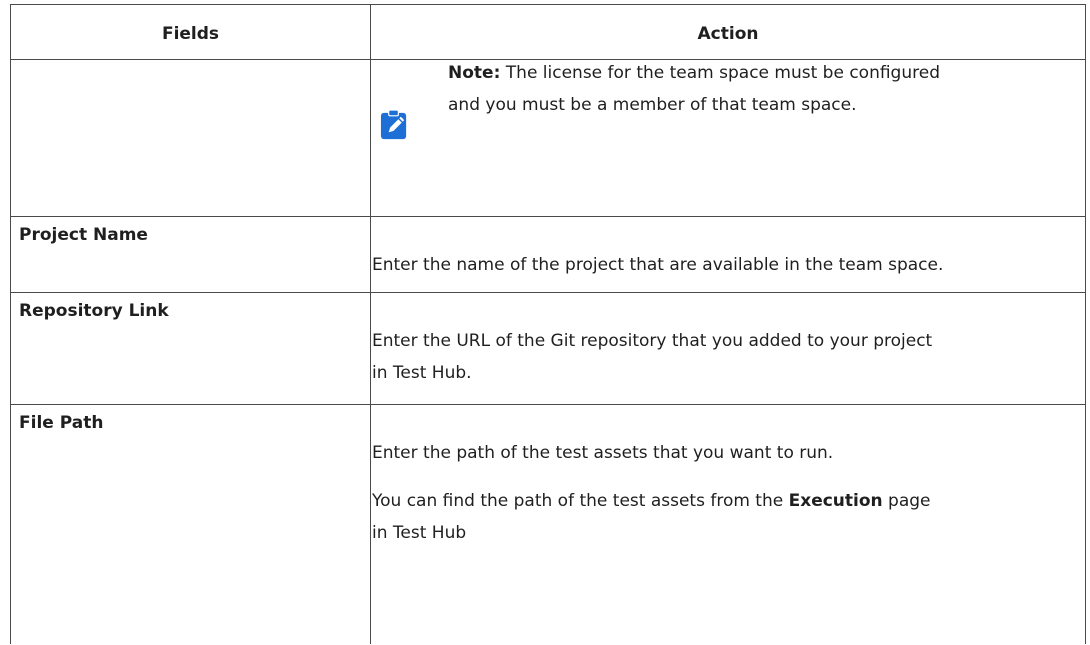 Image resolution: width=1090 pixels, height=645 pixels. I want to click on field-file-path: File Path, so click(61, 423).